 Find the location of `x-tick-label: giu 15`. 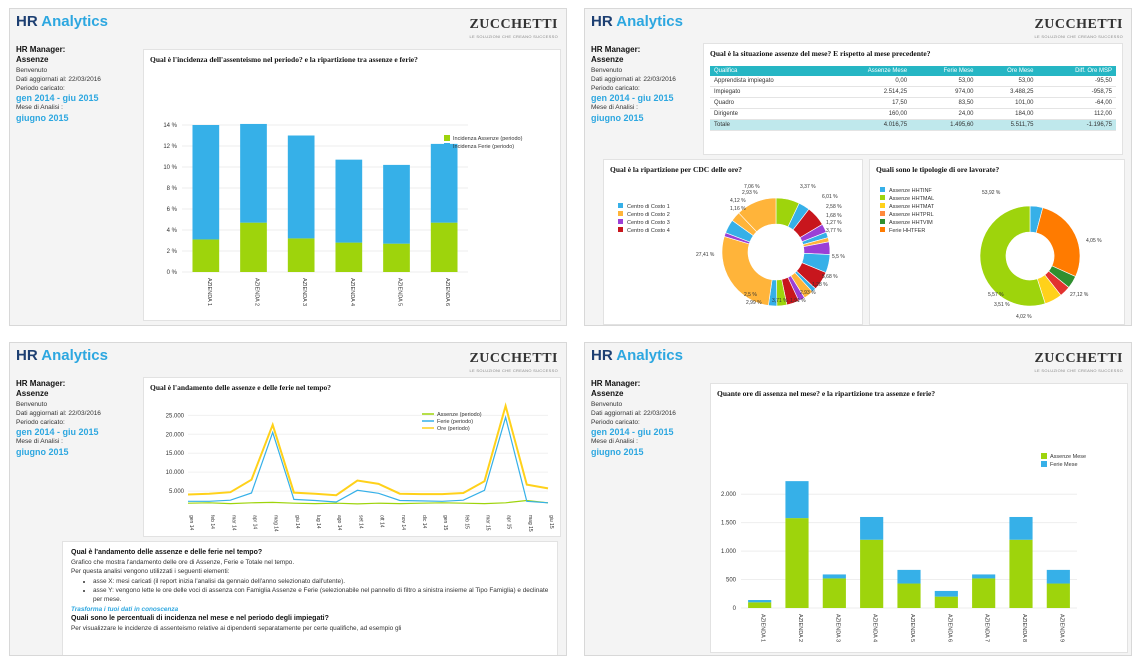

x-tick-label: giu 15 is located at coordinates (551, 522).